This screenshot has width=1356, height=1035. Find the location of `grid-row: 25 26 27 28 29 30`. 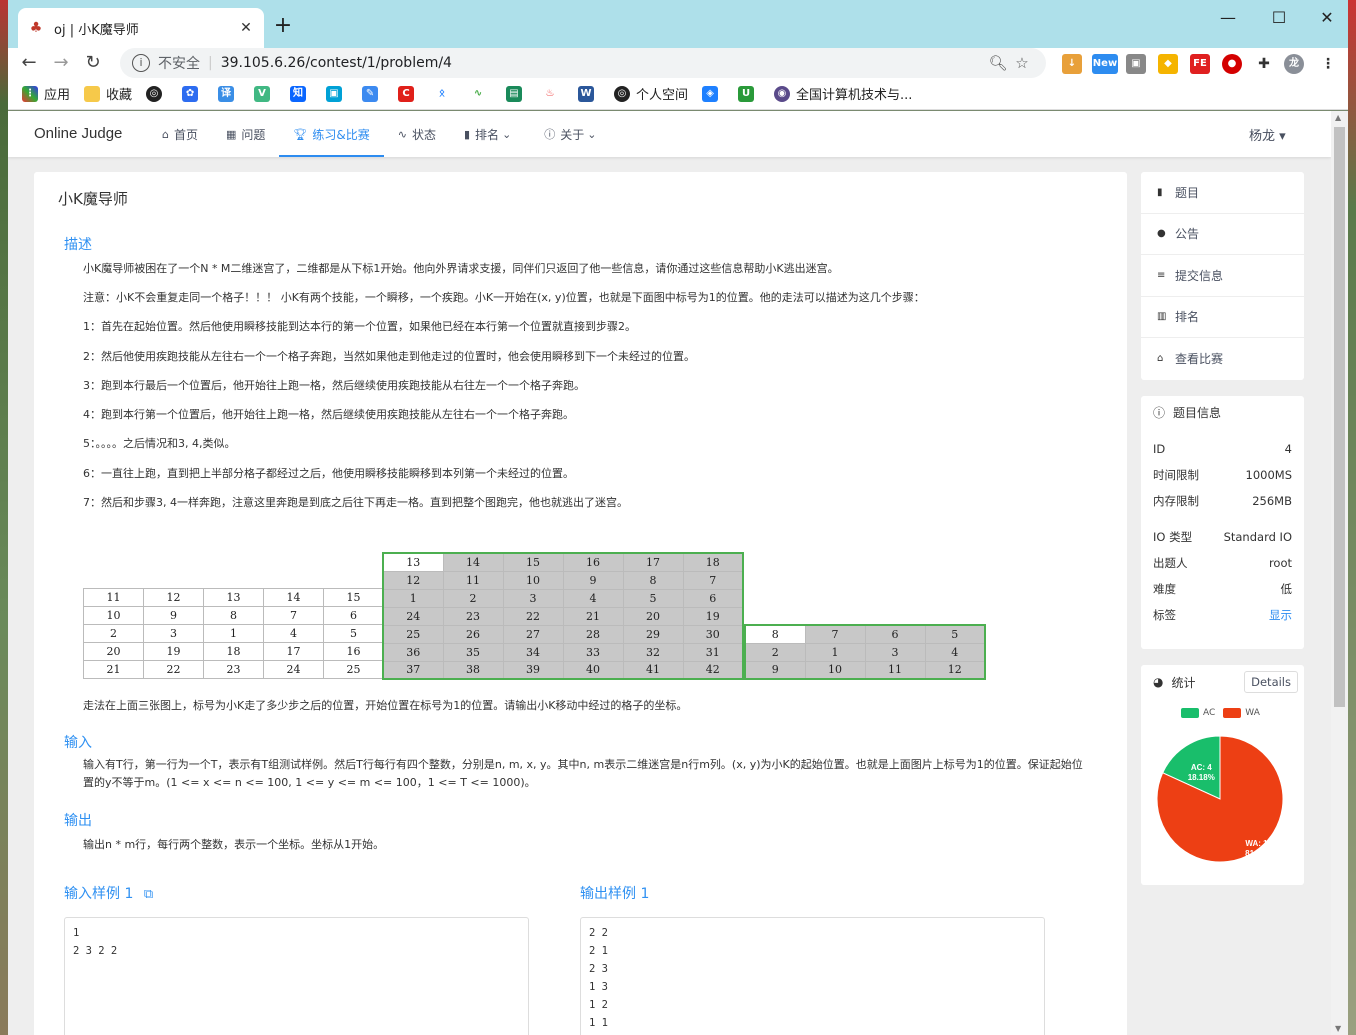

grid-row: 25 26 27 28 29 30 is located at coordinates (563, 634).